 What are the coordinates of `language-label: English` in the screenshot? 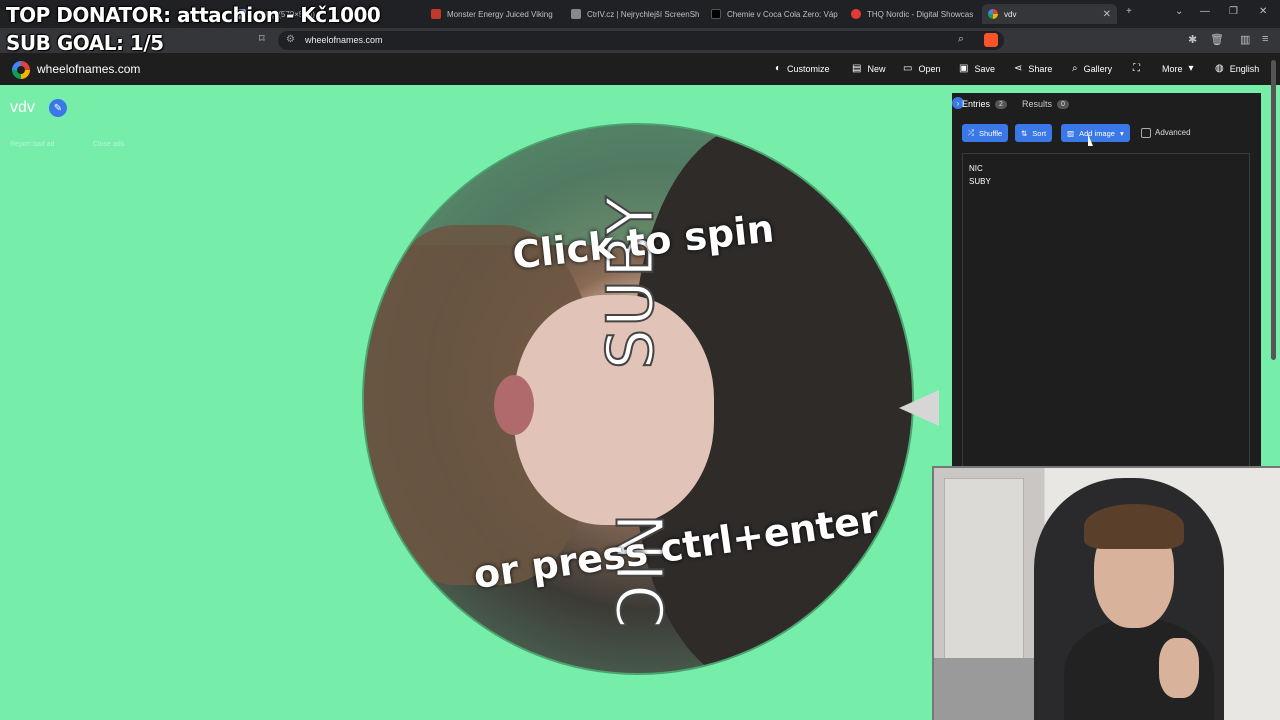 It's located at (1244, 68).